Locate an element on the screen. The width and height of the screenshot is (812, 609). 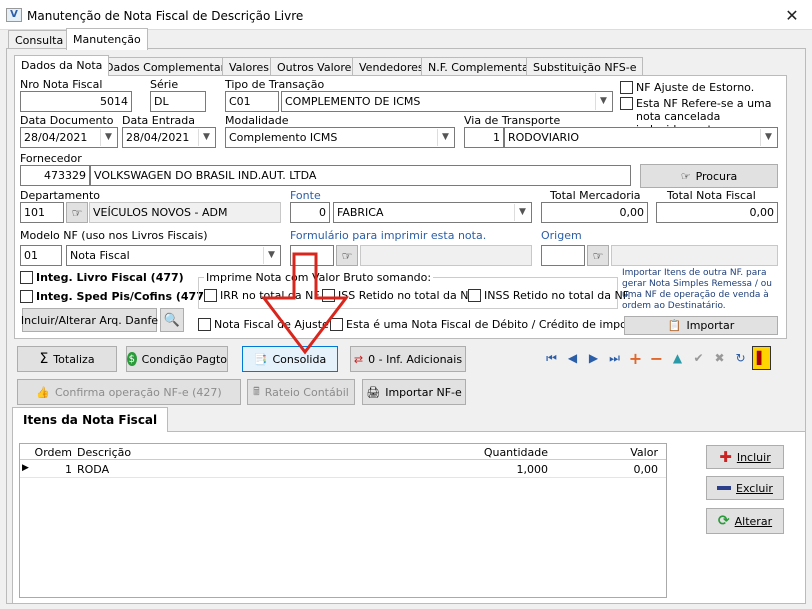
serie-label: Série is located at coordinates (164, 84).